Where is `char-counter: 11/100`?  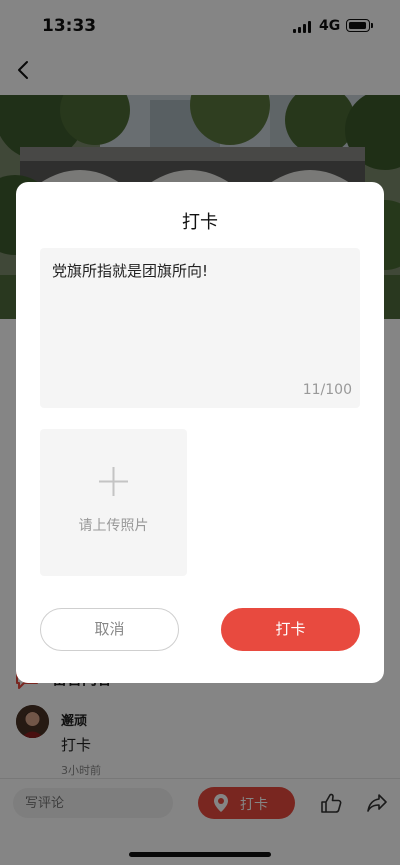
char-counter: 11/100 is located at coordinates (327, 390).